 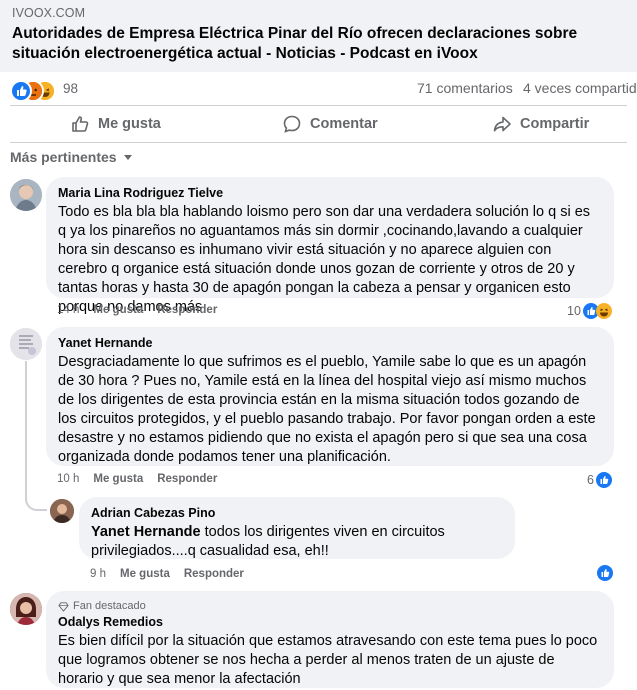 I want to click on comment-sort-dropdown: Más pertinentes, so click(x=72, y=157).